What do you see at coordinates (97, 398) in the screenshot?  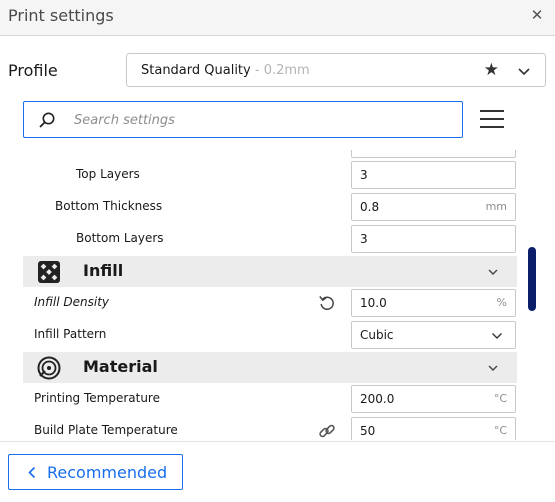 I see `setting-label: Printing Temperature` at bounding box center [97, 398].